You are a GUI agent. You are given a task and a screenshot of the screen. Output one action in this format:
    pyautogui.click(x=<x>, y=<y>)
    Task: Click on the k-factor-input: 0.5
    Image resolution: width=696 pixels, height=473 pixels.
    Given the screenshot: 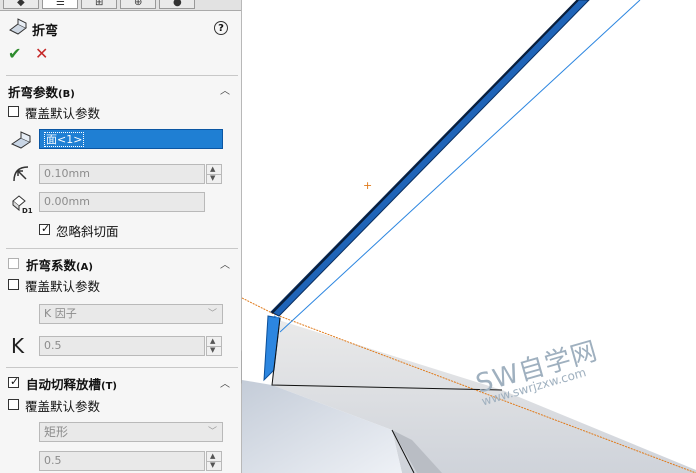 What is the action you would take?
    pyautogui.click(x=122, y=346)
    